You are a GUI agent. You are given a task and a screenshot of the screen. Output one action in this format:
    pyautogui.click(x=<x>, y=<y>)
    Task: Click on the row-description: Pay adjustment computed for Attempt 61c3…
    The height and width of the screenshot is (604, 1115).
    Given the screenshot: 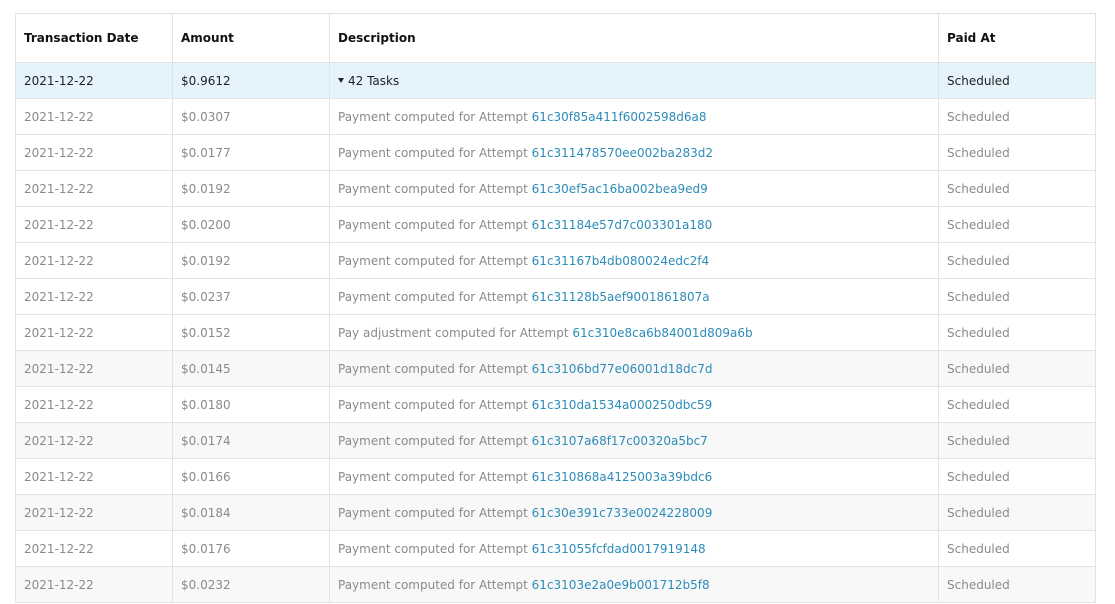 What is the action you would take?
    pyautogui.click(x=634, y=332)
    